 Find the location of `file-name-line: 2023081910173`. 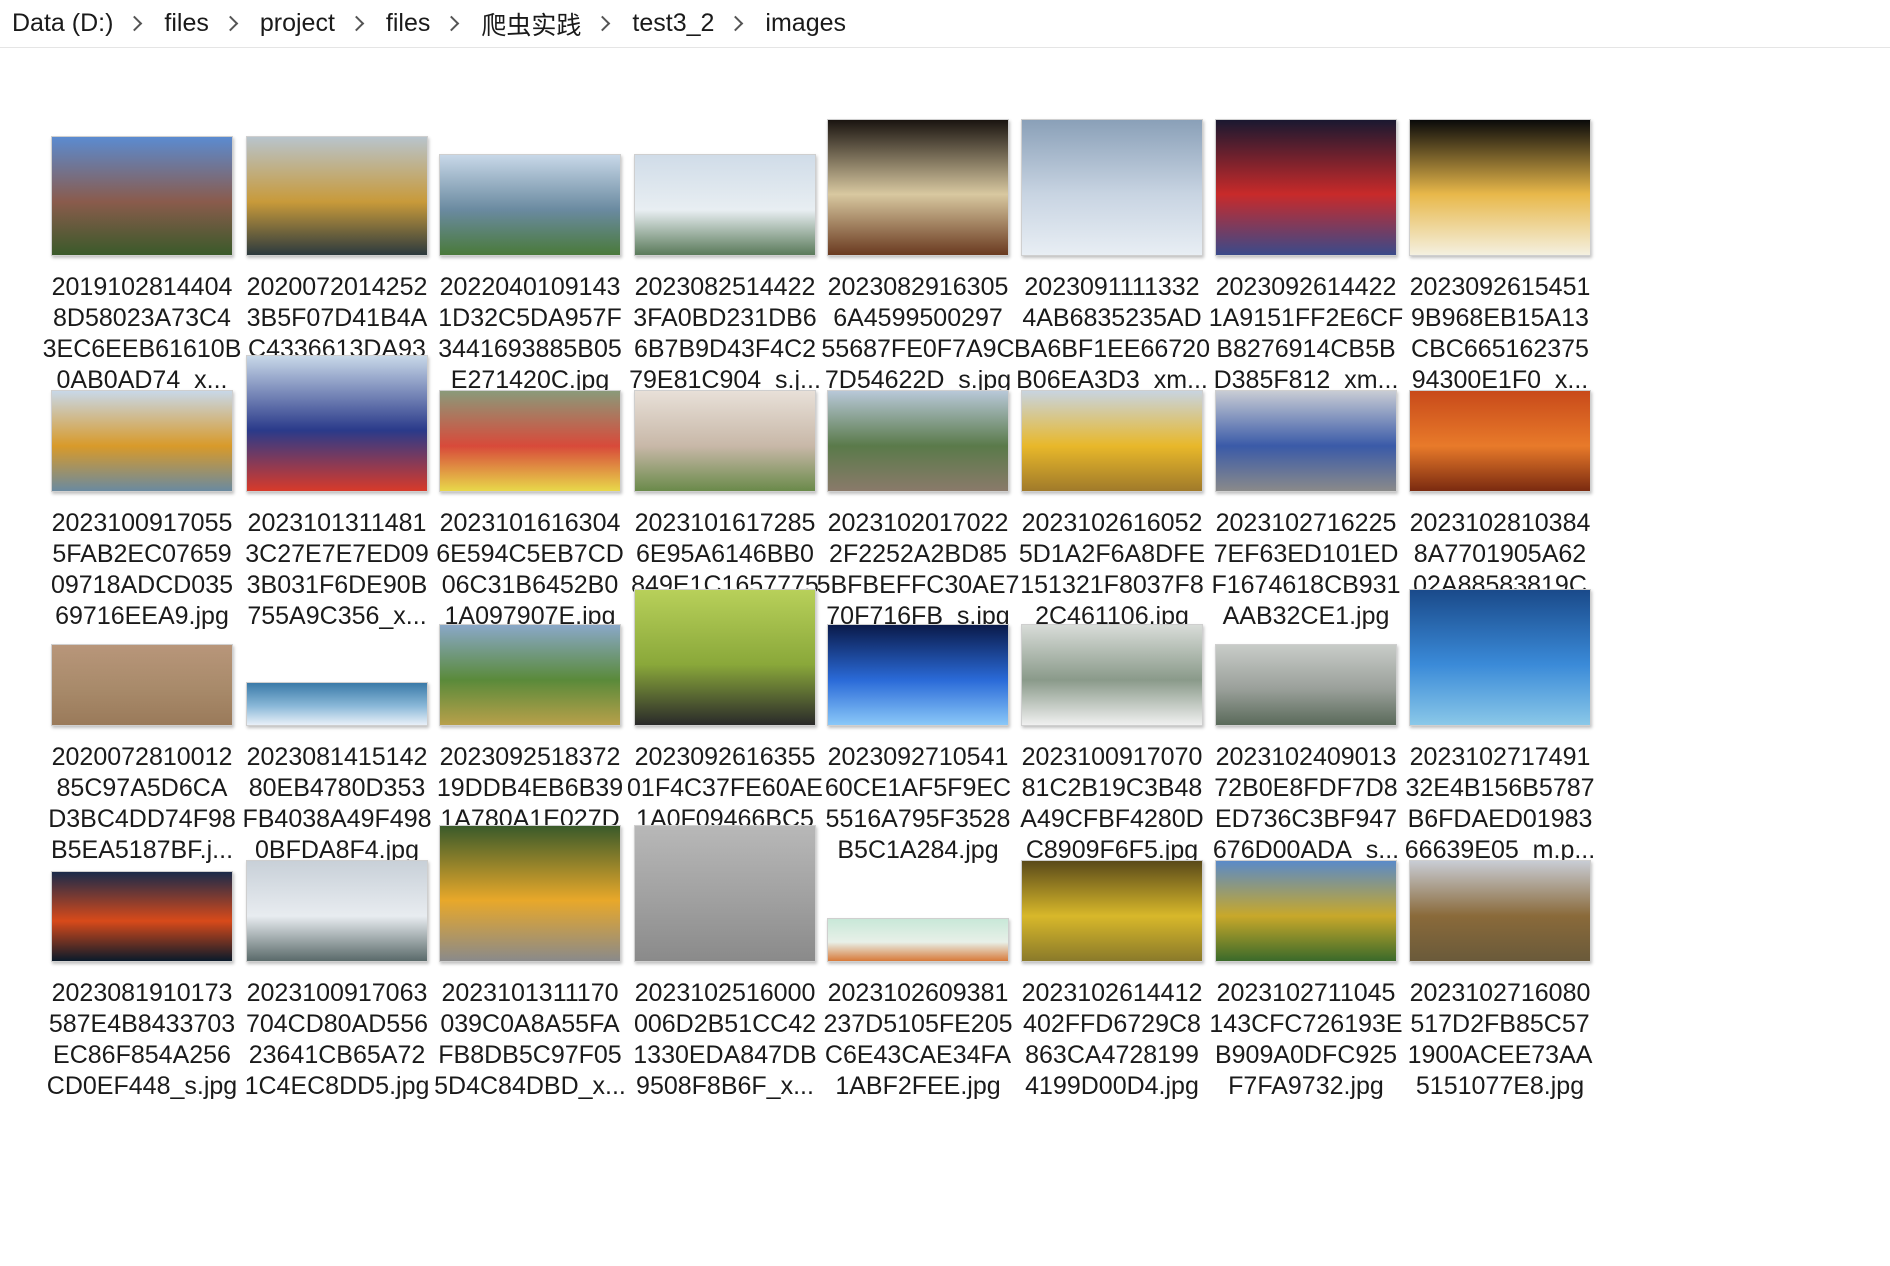

file-name-line: 2023081910173 is located at coordinates (142, 993).